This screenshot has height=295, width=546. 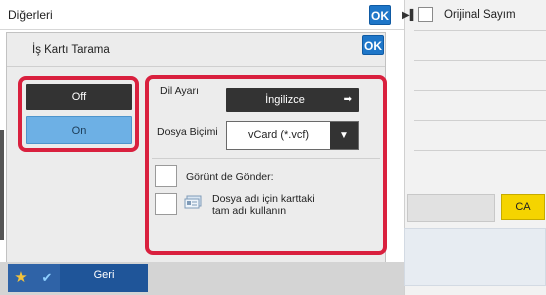 I want to click on triangle-down-icon: ▼, so click(x=344, y=135).